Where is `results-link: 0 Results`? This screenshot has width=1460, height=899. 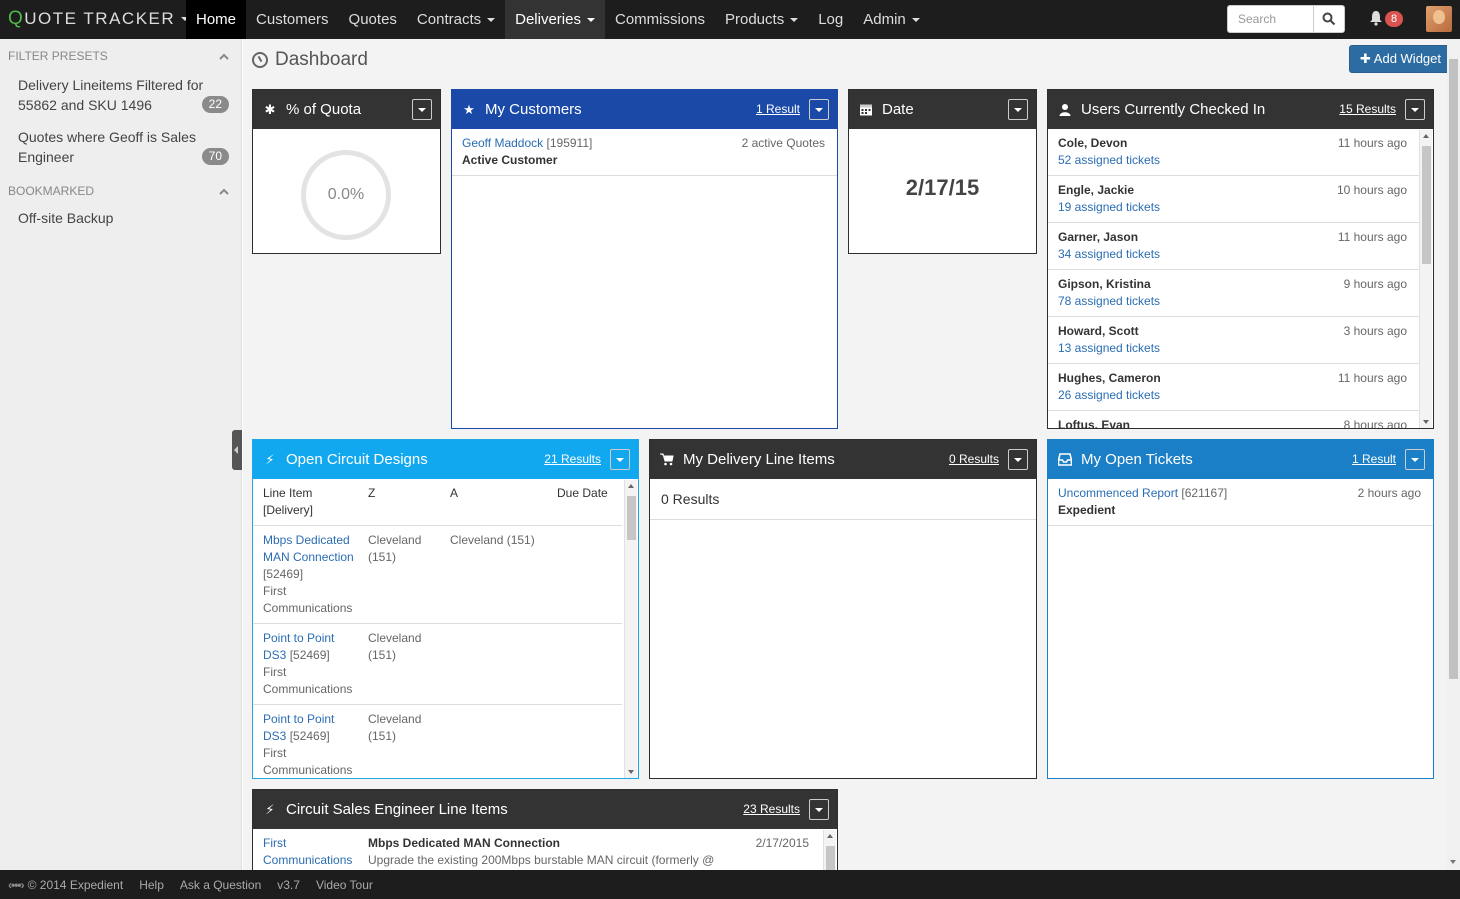 results-link: 0 Results is located at coordinates (974, 459).